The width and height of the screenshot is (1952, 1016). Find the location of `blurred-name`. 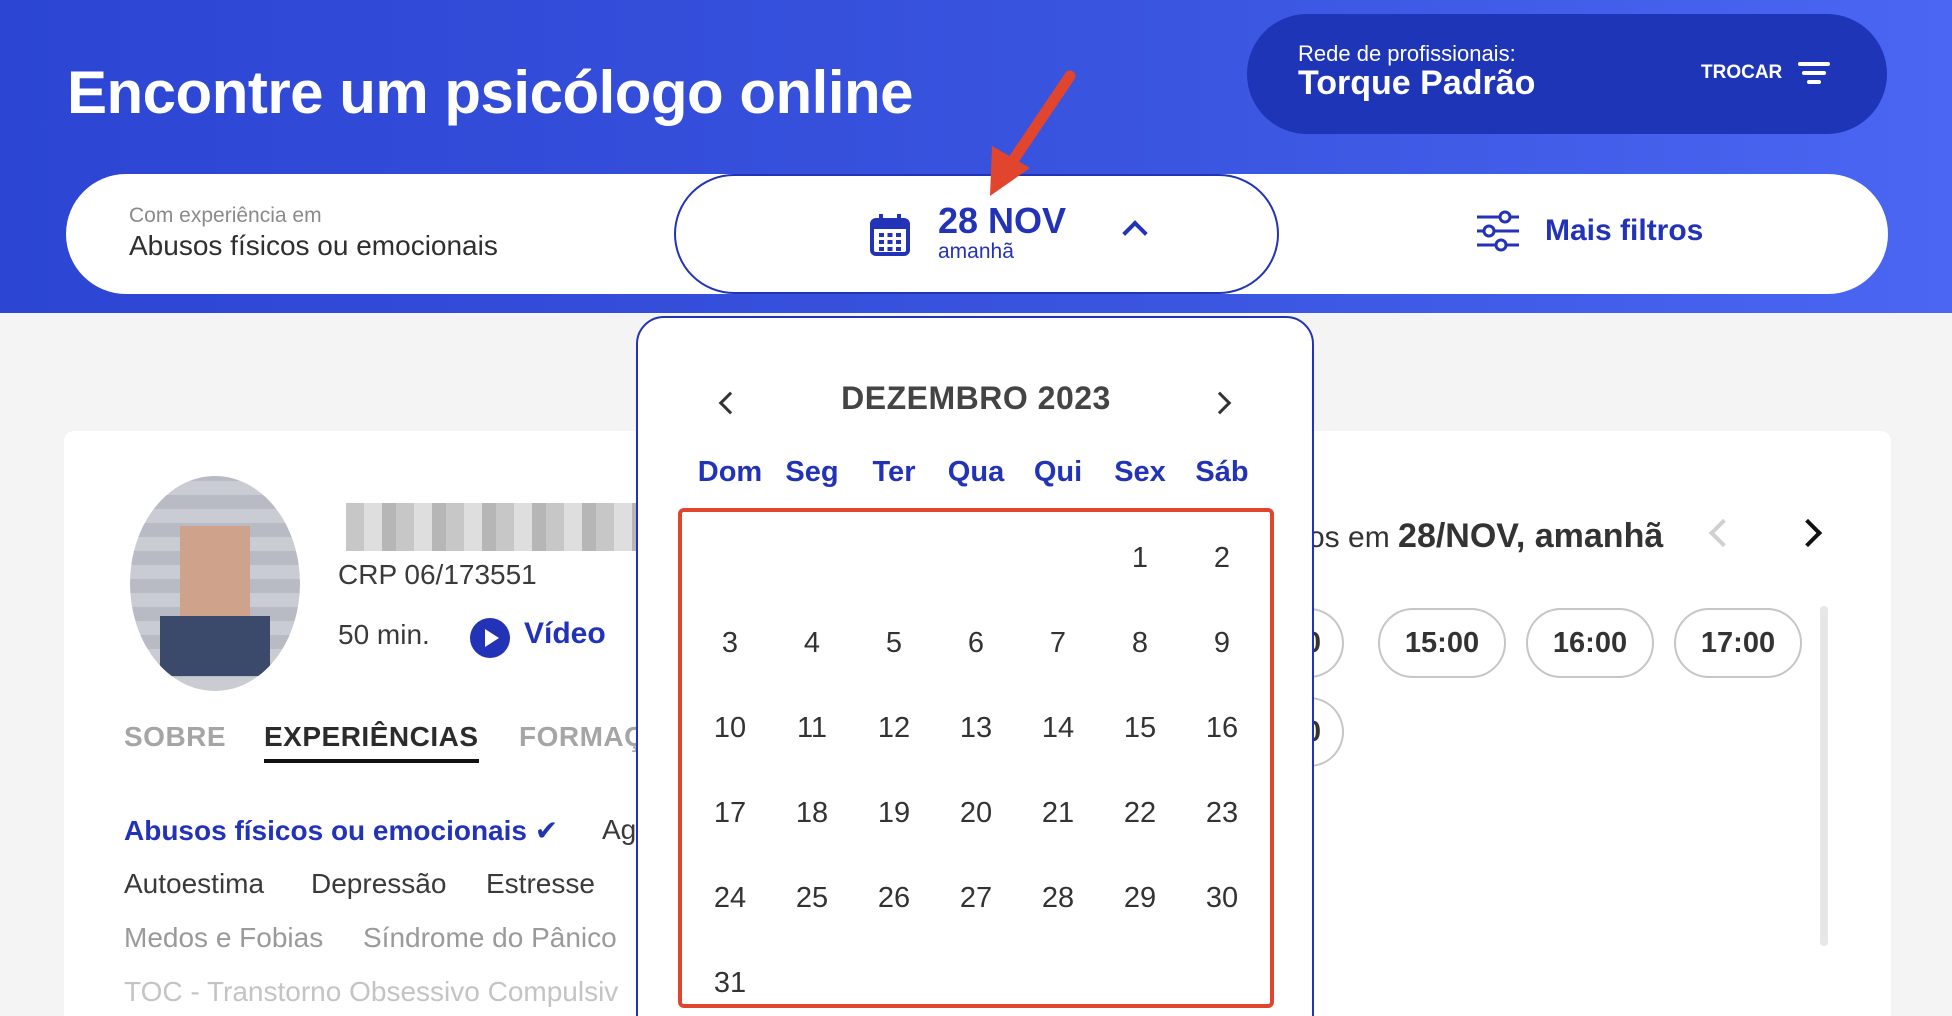

blurred-name is located at coordinates (496, 527).